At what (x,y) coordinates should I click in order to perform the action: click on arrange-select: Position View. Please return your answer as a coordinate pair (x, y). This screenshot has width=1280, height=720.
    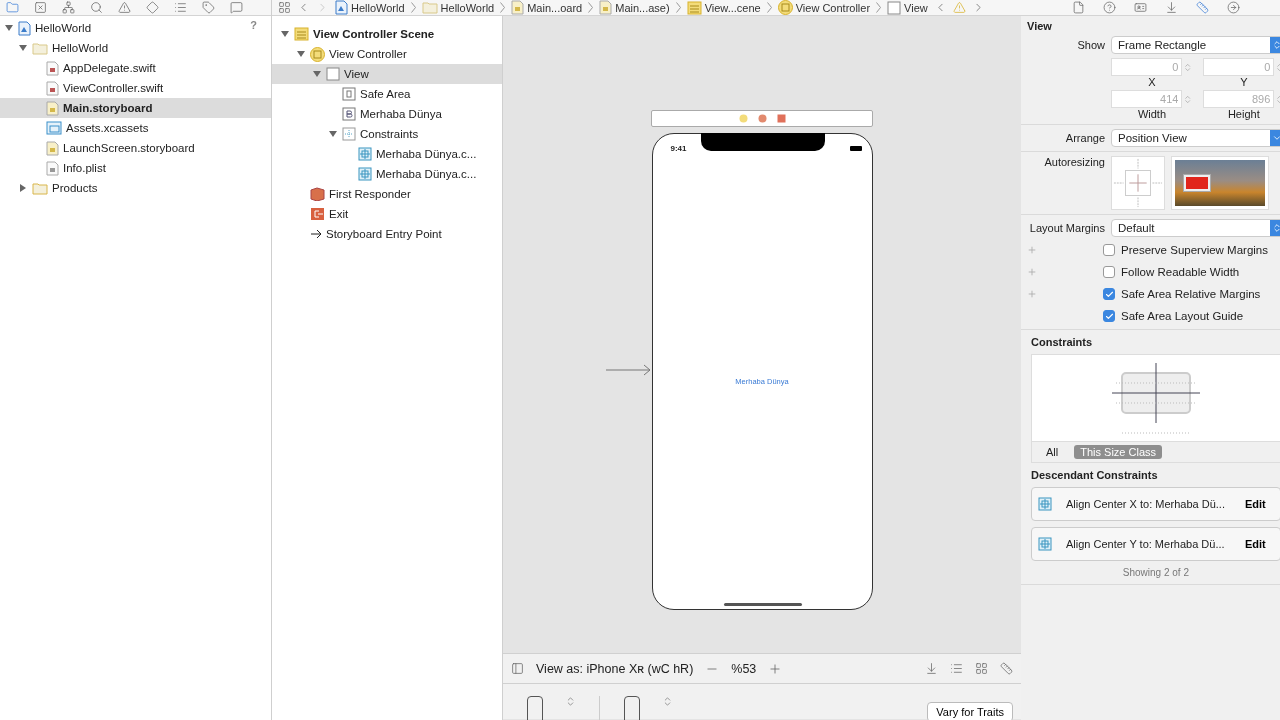
    Looking at the image, I should click on (1195, 138).